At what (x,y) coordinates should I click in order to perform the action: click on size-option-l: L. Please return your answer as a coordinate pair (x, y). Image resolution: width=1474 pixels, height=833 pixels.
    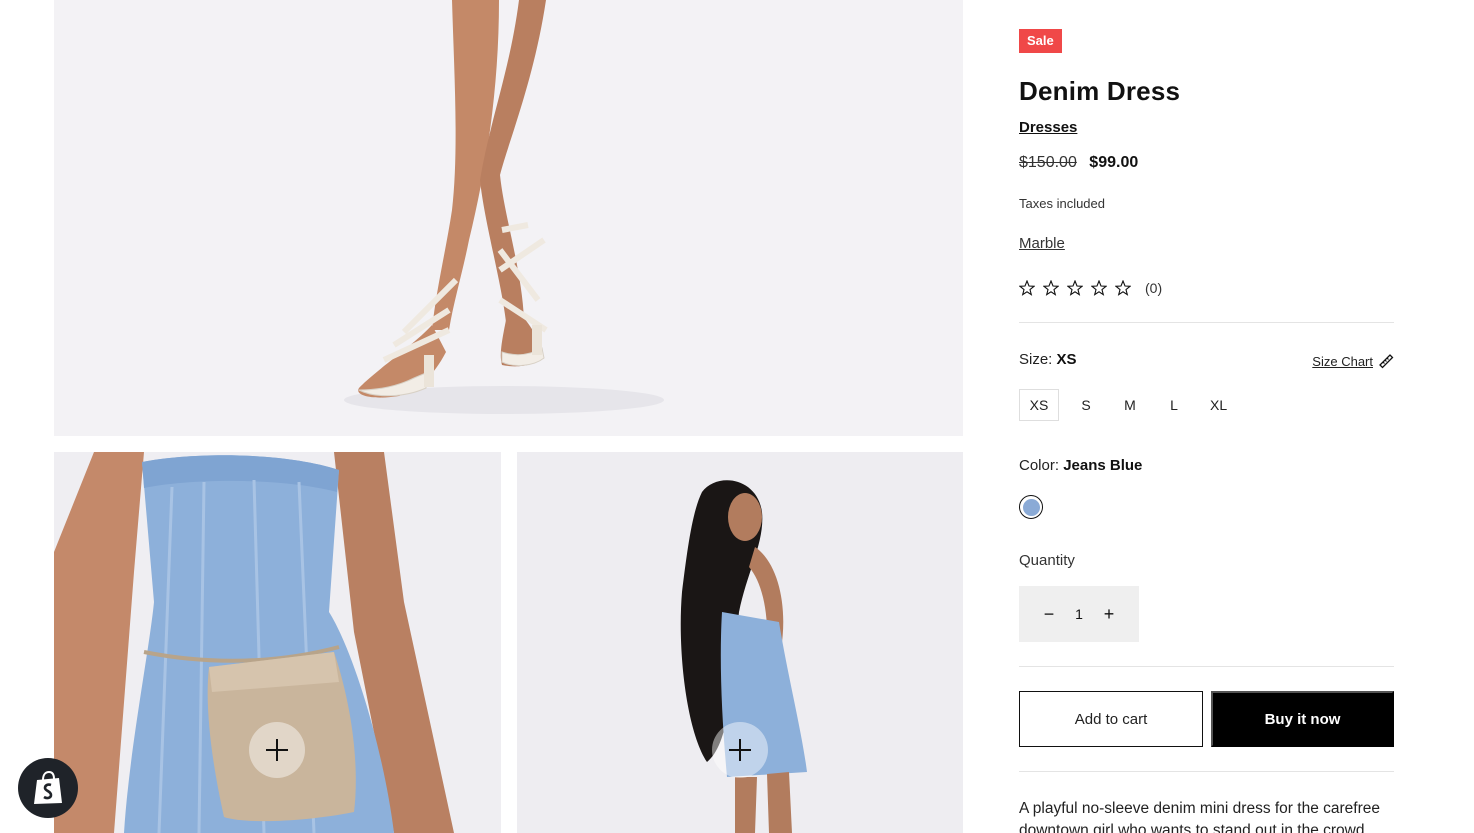
    Looking at the image, I should click on (1174, 405).